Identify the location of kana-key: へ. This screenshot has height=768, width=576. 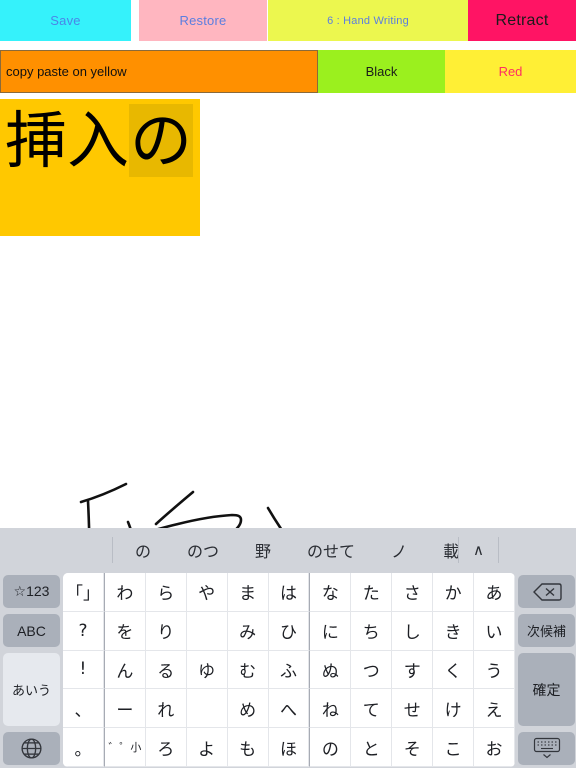
(289, 709).